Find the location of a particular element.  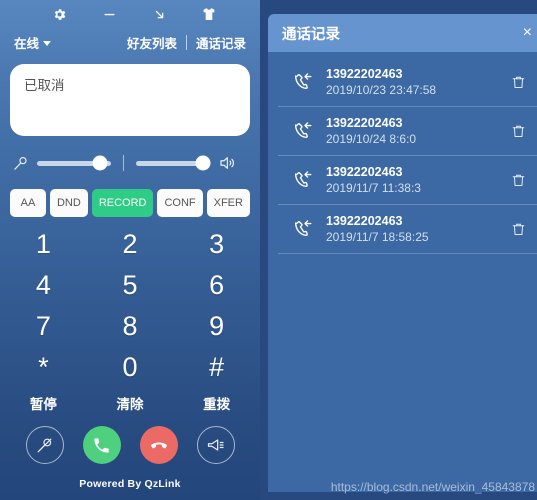

call-log-time: 2019/10/23 23:47:58 is located at coordinates (381, 90).